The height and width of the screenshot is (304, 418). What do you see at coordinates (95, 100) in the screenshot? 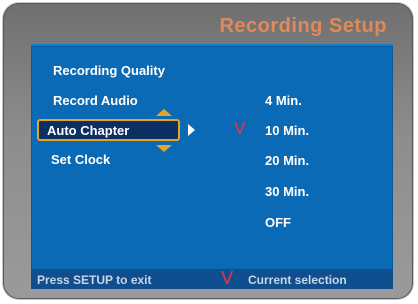
I see `menu-item-record-audio: Record Audio` at bounding box center [95, 100].